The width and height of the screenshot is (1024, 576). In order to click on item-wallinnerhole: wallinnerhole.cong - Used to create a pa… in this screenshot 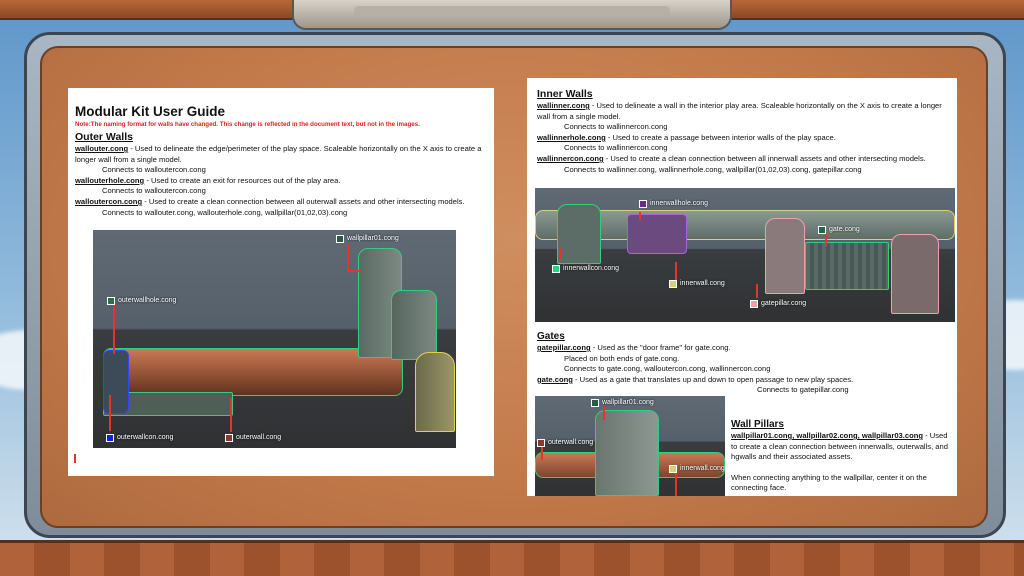, I will do `click(686, 137)`.